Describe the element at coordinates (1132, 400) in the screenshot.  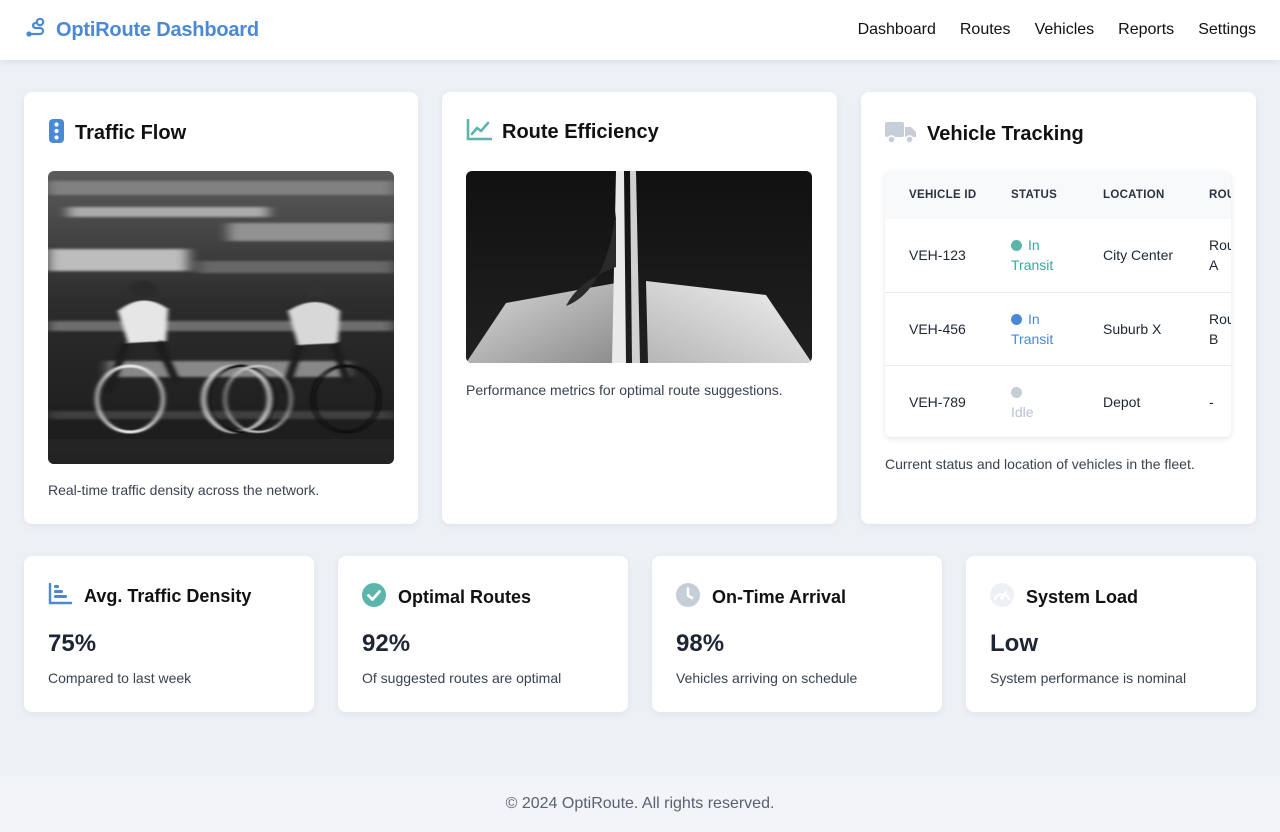
I see `location-cell: Depot` at that location.